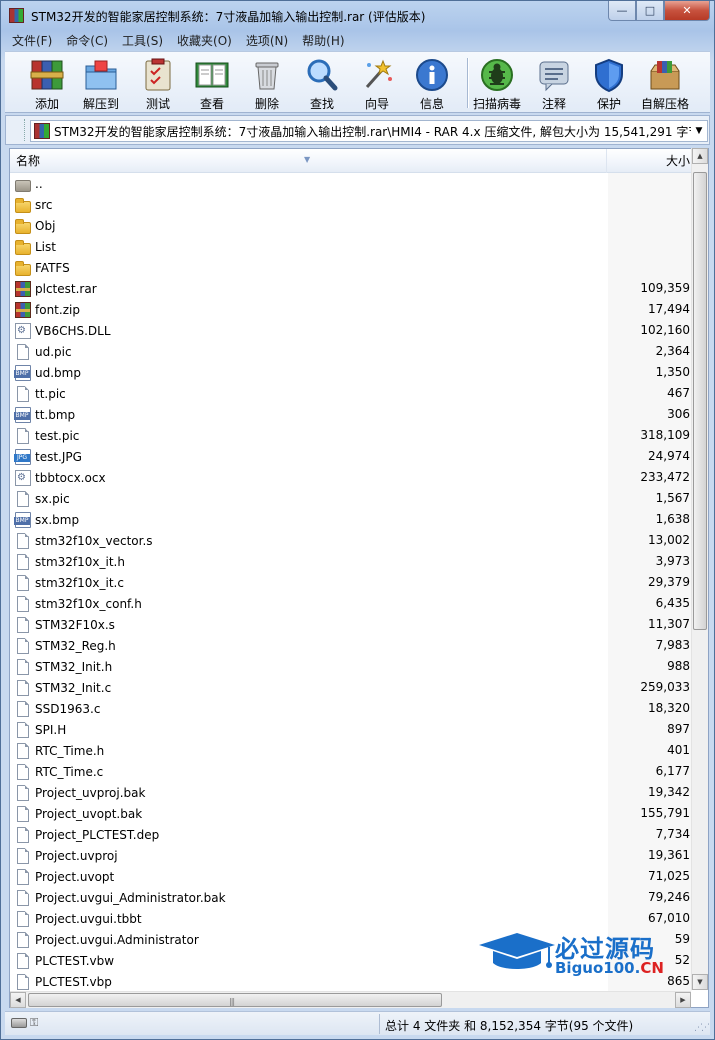 This screenshot has width=715, height=1040. Describe the element at coordinates (267, 83) in the screenshot. I see `delete-button: 删除` at that location.